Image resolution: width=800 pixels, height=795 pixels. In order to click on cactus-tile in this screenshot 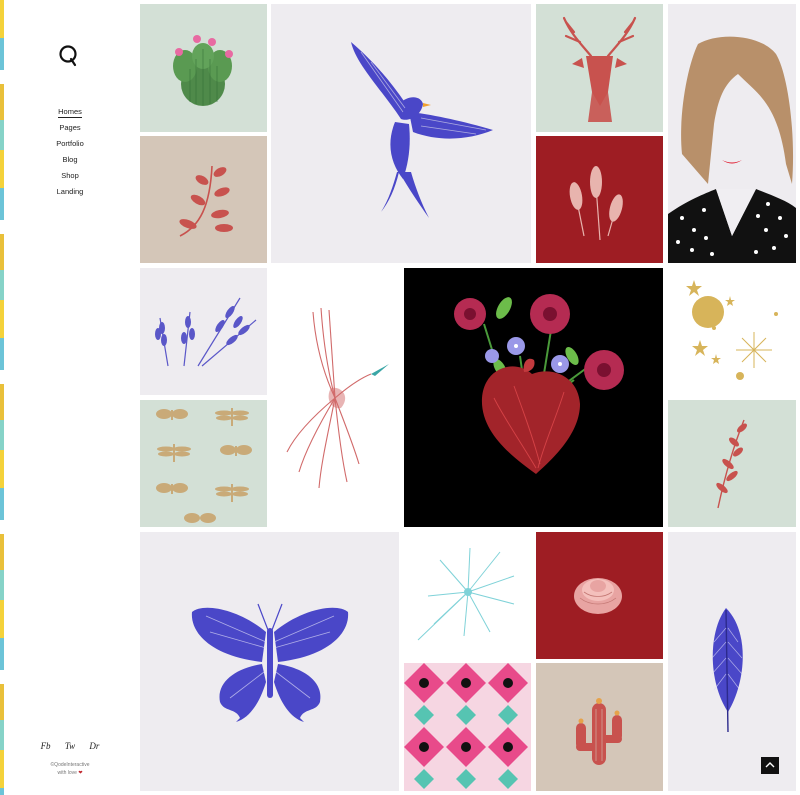, I will do `click(203, 68)`.